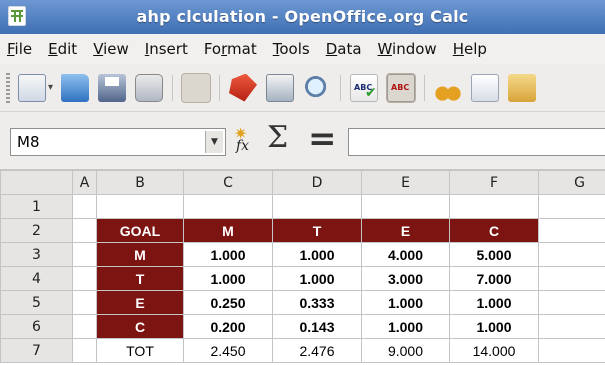 The image size is (605, 365). Describe the element at coordinates (571, 278) in the screenshot. I see `cell-g4` at that location.